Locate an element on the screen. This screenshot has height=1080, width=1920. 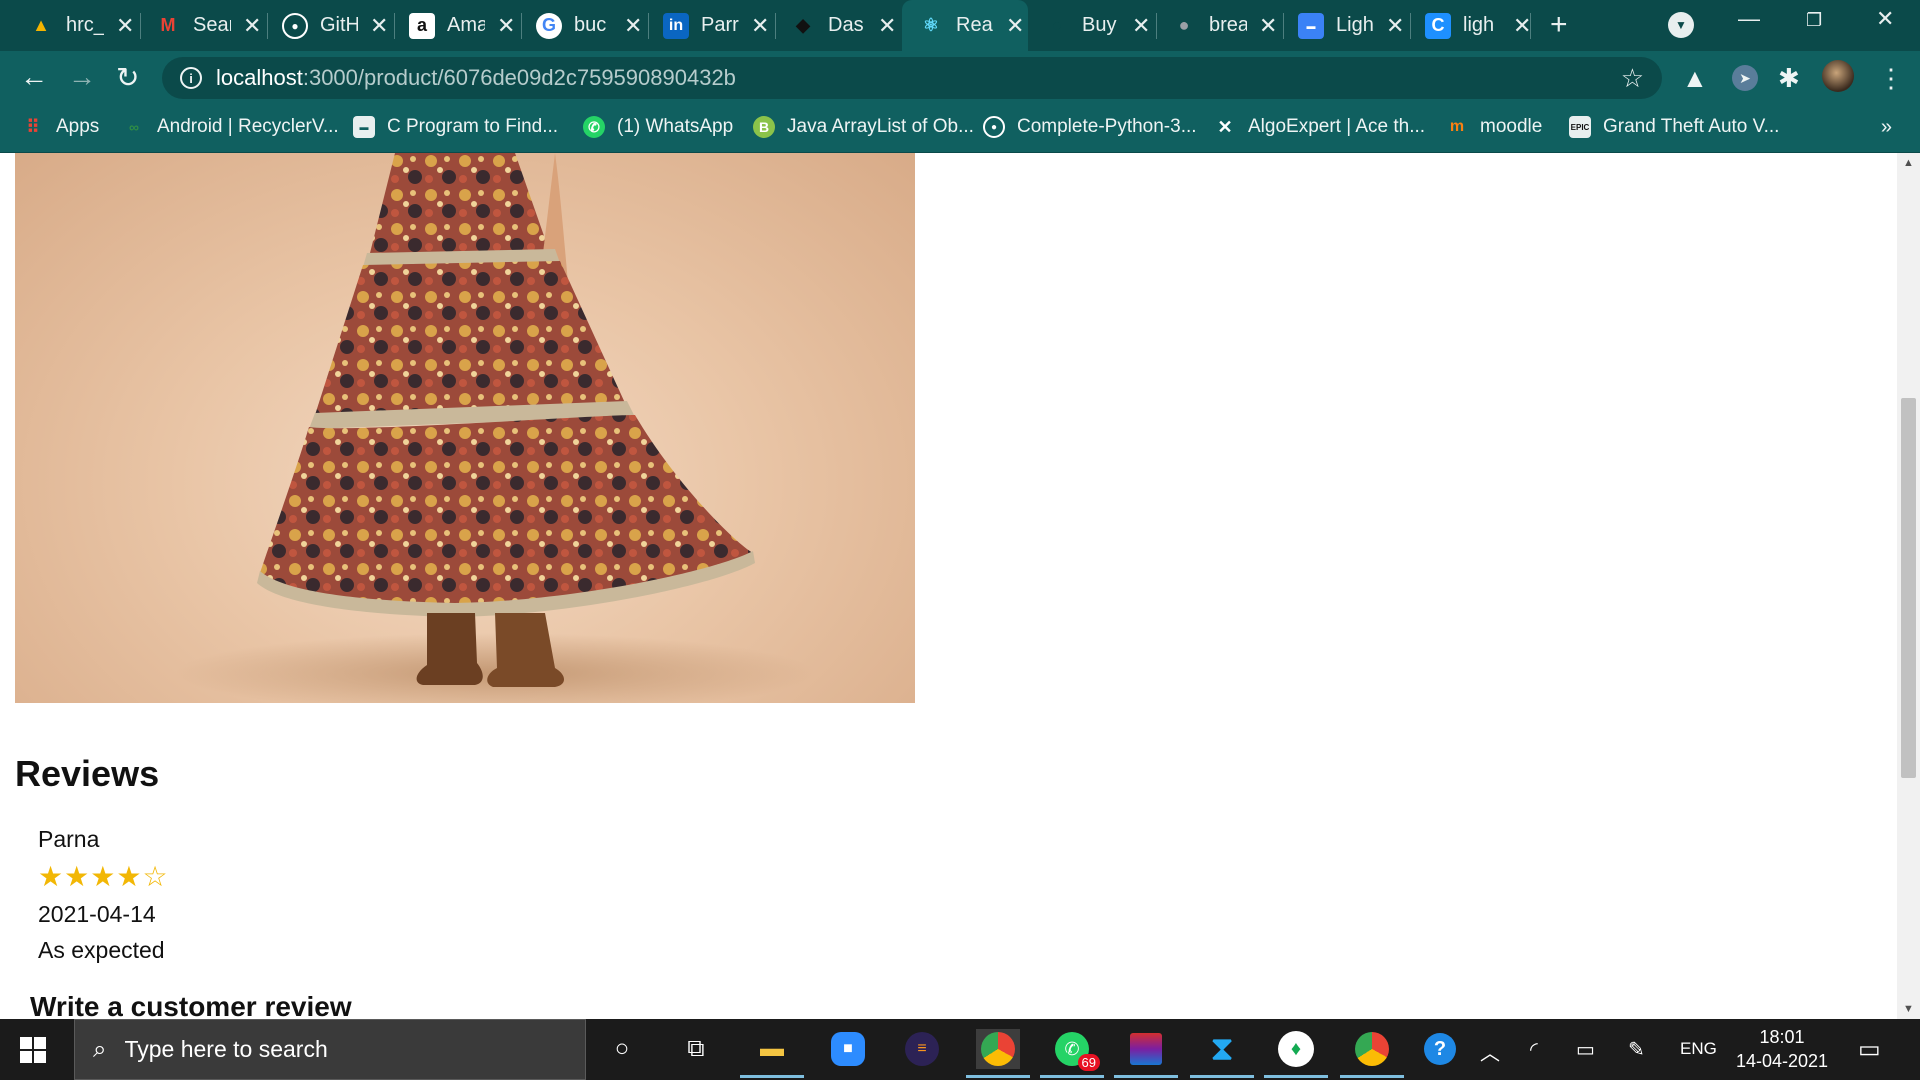
tab-title: Rea is located at coordinates (974, 25).